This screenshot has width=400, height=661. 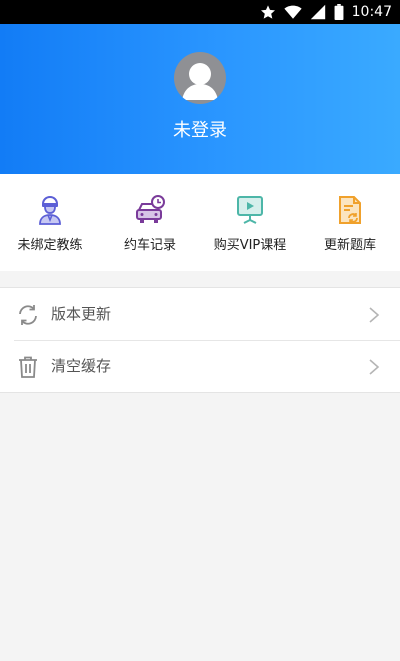 I want to click on shortcut-row: 未绑定教练 约车记录 购买VIP课程 更新题库, so click(x=200, y=222).